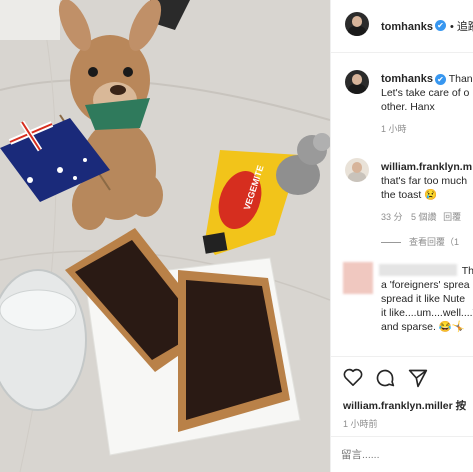 This screenshot has width=473, height=472. Describe the element at coordinates (407, 27) in the screenshot. I see `header-username: tomhanks` at that location.